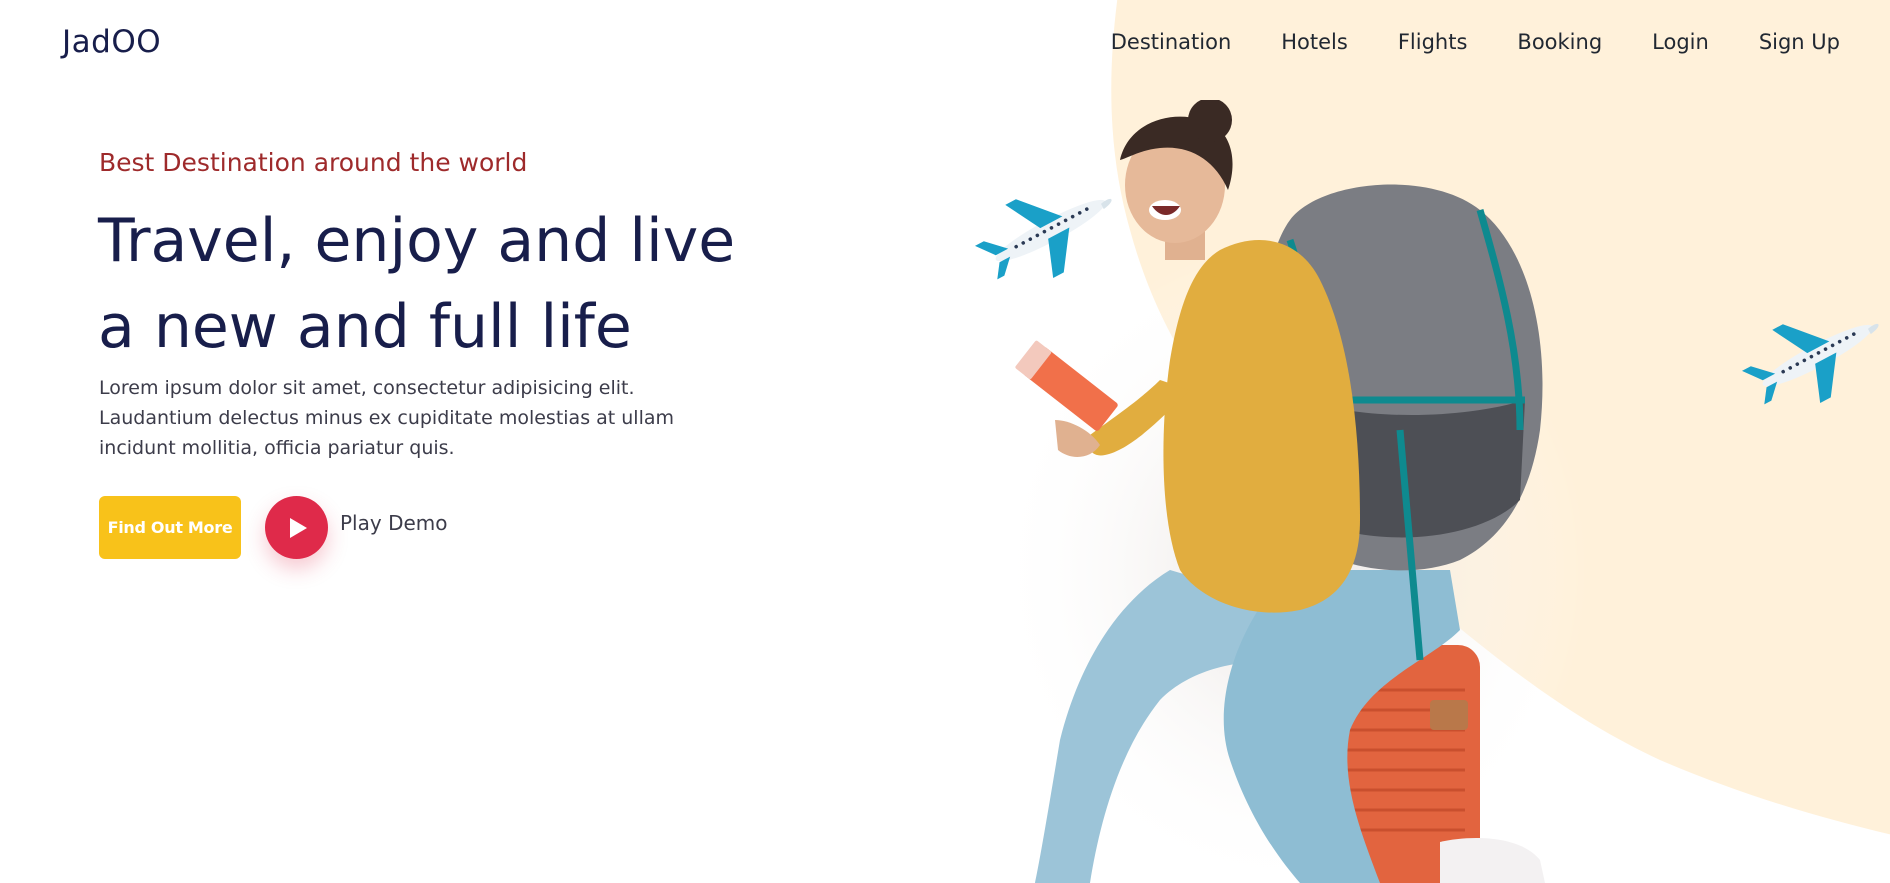 The image size is (1890, 883). What do you see at coordinates (417, 241) in the screenshot?
I see `hero-headline-line-1: Travel, enjoy and live` at bounding box center [417, 241].